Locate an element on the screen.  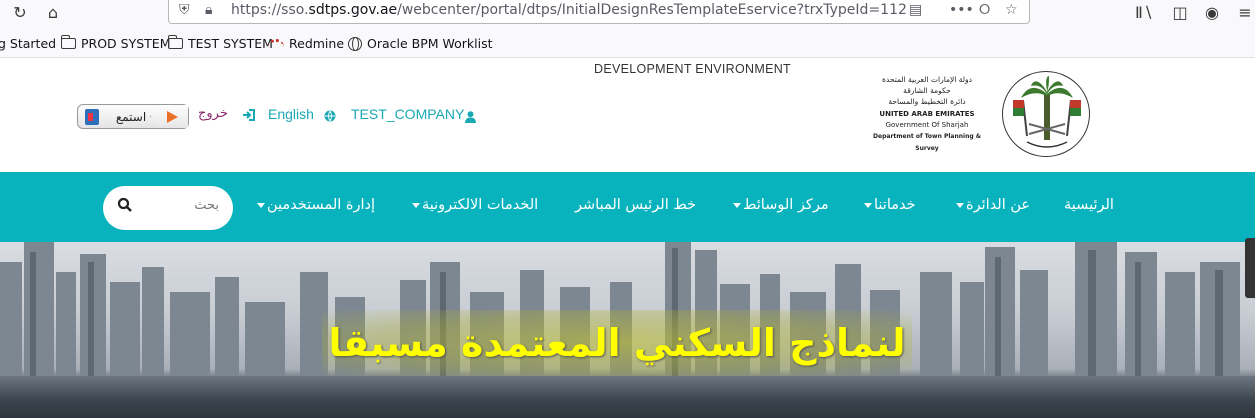
url-domain: sdtps.gov.ae is located at coordinates (353, 10).